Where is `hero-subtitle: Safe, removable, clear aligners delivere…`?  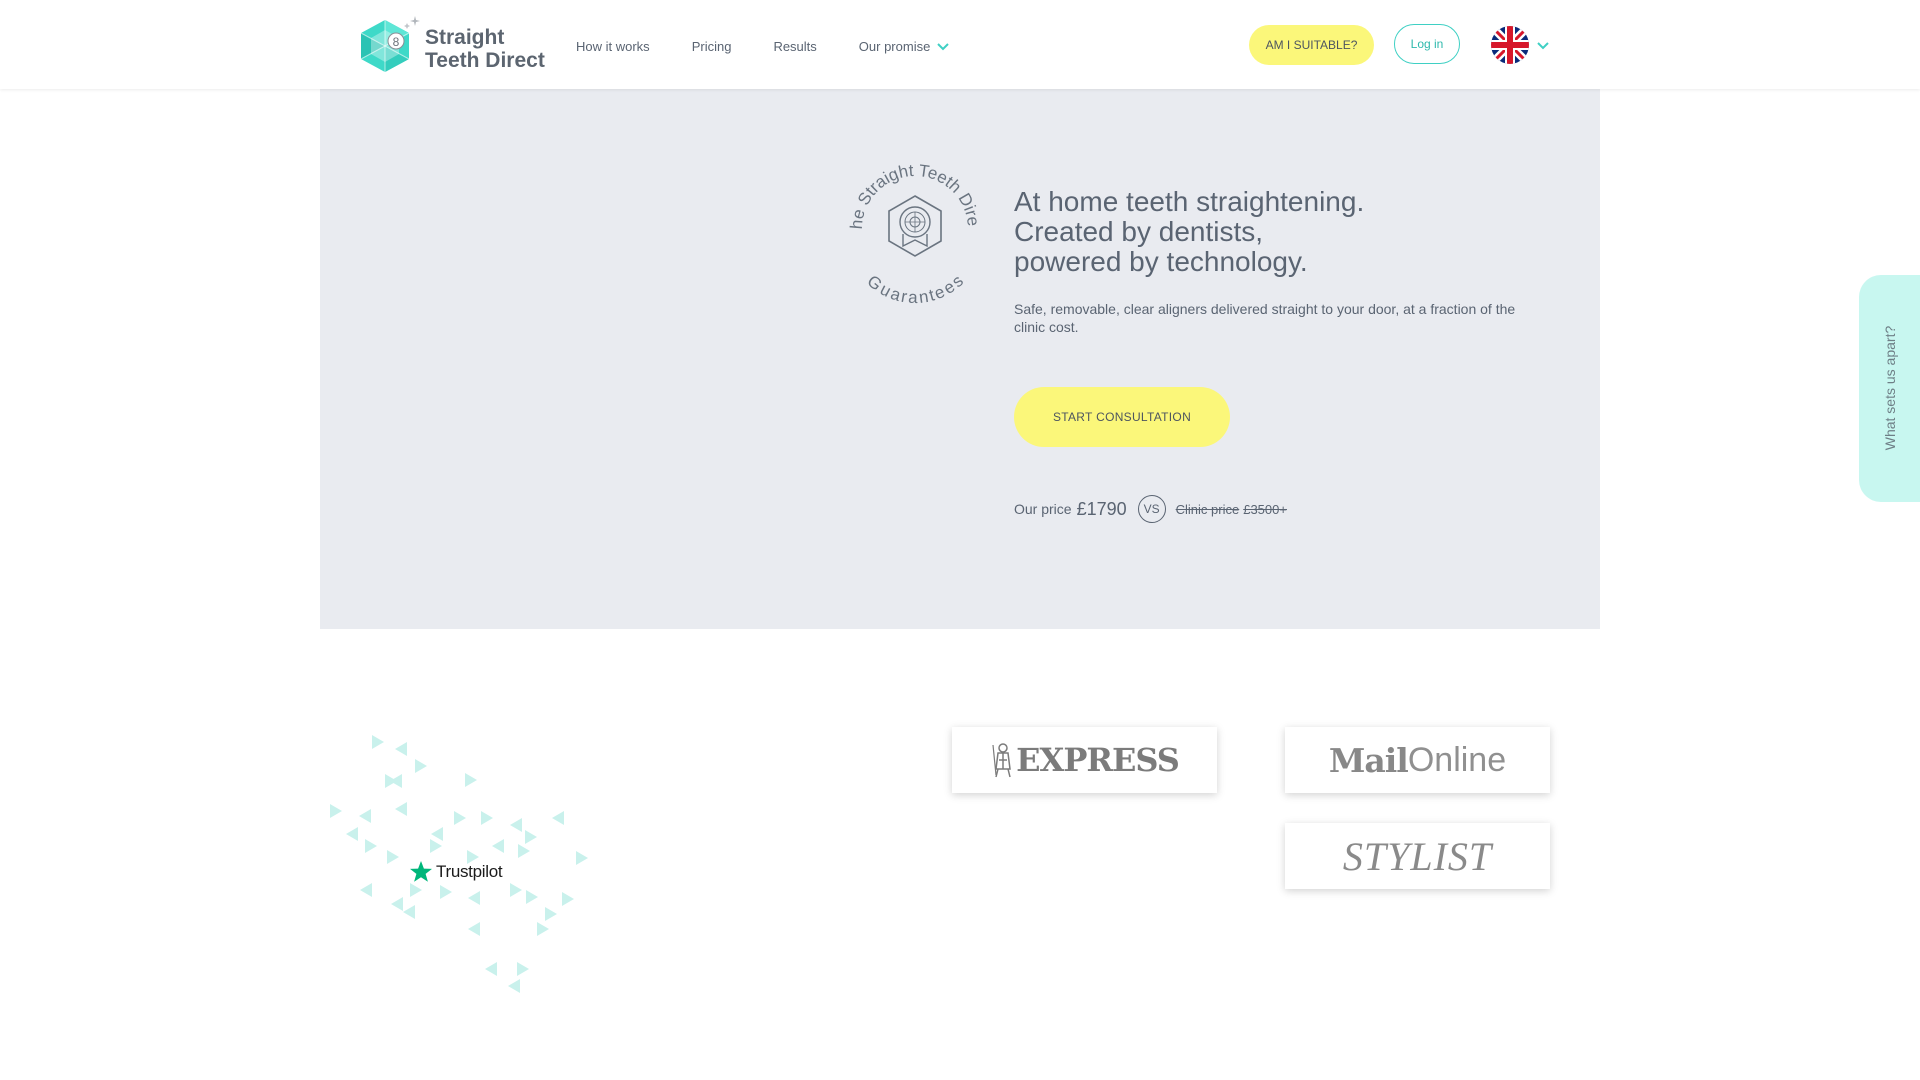 hero-subtitle: Safe, removable, clear aligners delivere… is located at coordinates (1265, 318).